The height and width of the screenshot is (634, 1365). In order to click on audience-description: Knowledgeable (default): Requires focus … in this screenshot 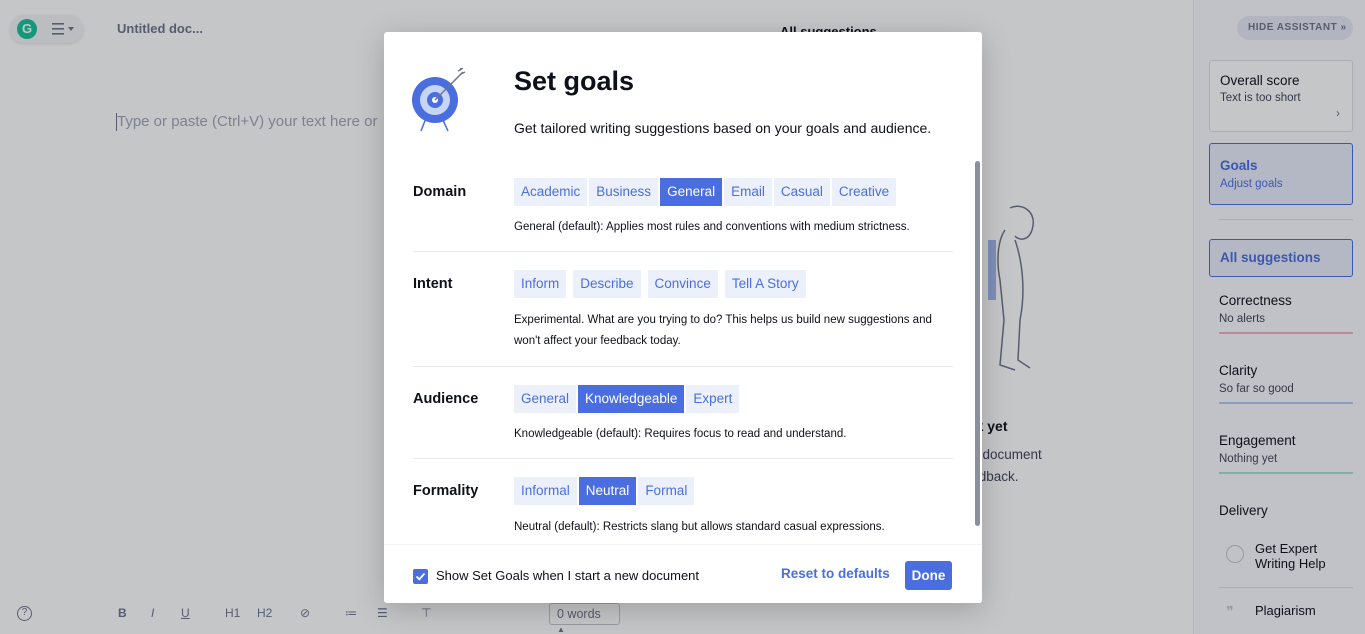, I will do `click(680, 434)`.